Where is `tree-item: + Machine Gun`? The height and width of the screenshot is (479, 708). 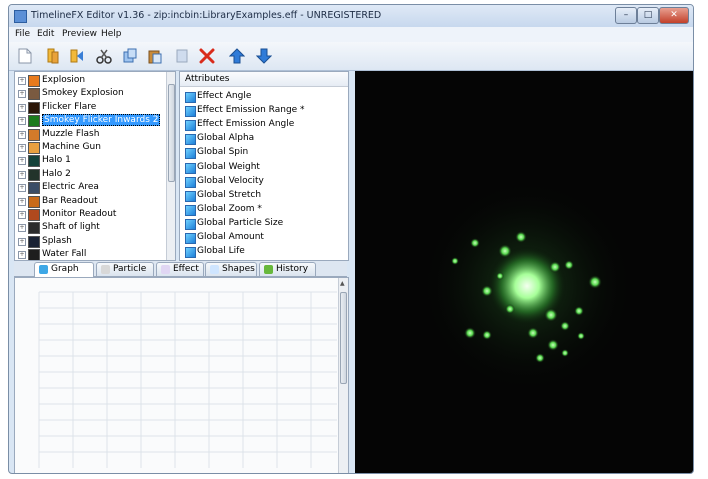 tree-item: + Machine Gun is located at coordinates (95, 147).